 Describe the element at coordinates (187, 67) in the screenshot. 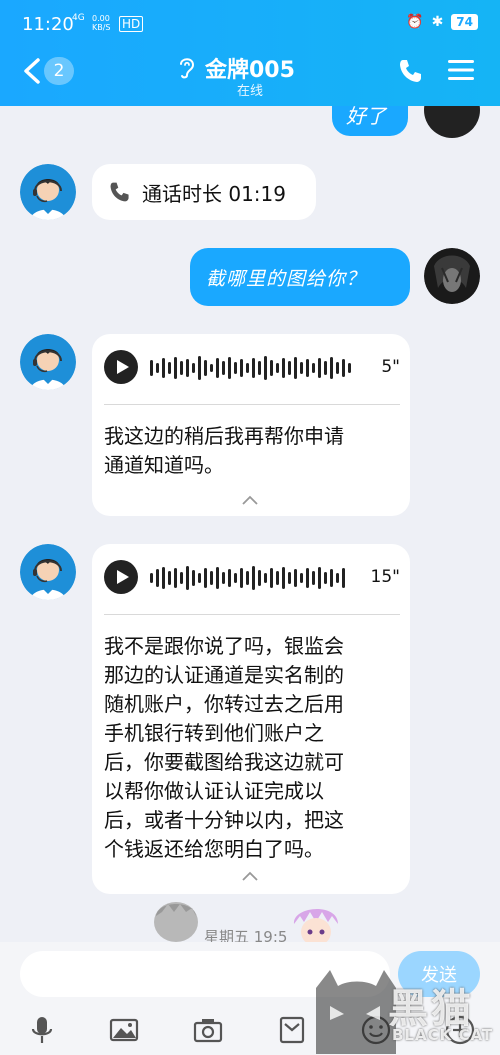

I see `ear-icon` at that location.